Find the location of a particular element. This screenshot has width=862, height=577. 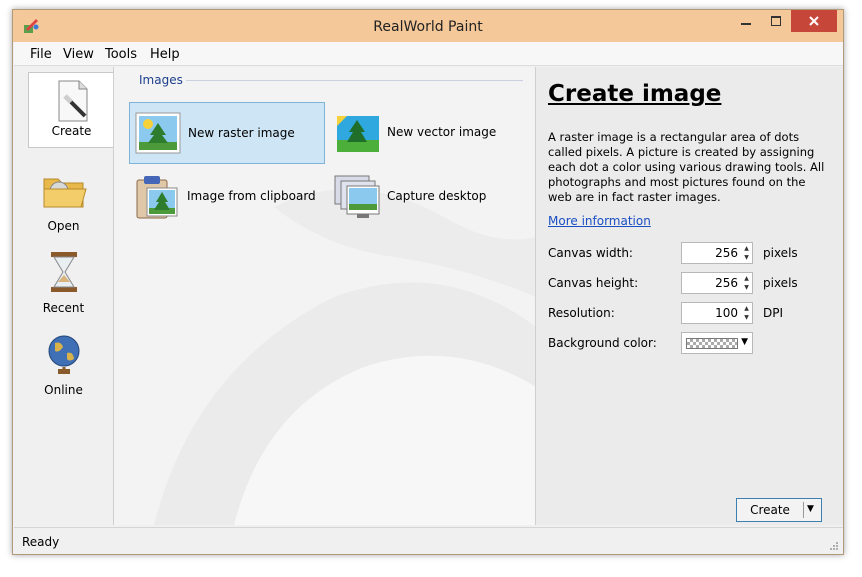

nav-item-online: Online is located at coordinates (63, 366).